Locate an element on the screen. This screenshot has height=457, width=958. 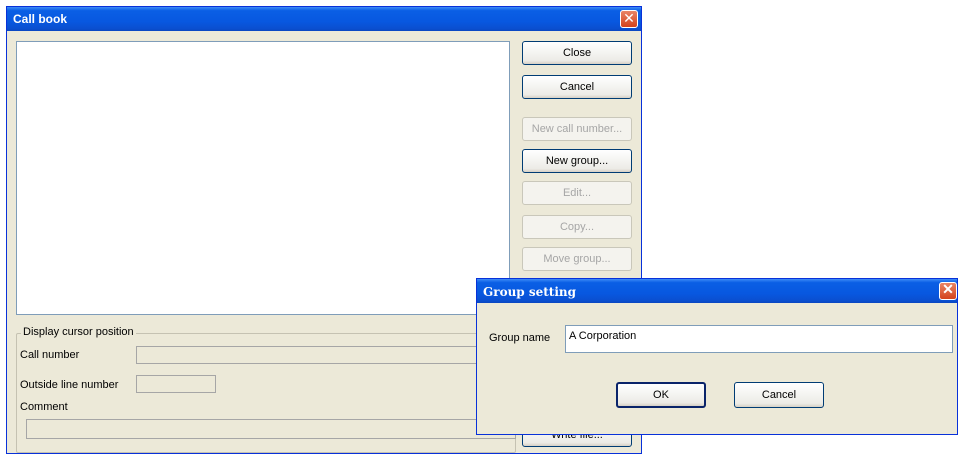
window-close-icon: ✕ is located at coordinates (629, 19).